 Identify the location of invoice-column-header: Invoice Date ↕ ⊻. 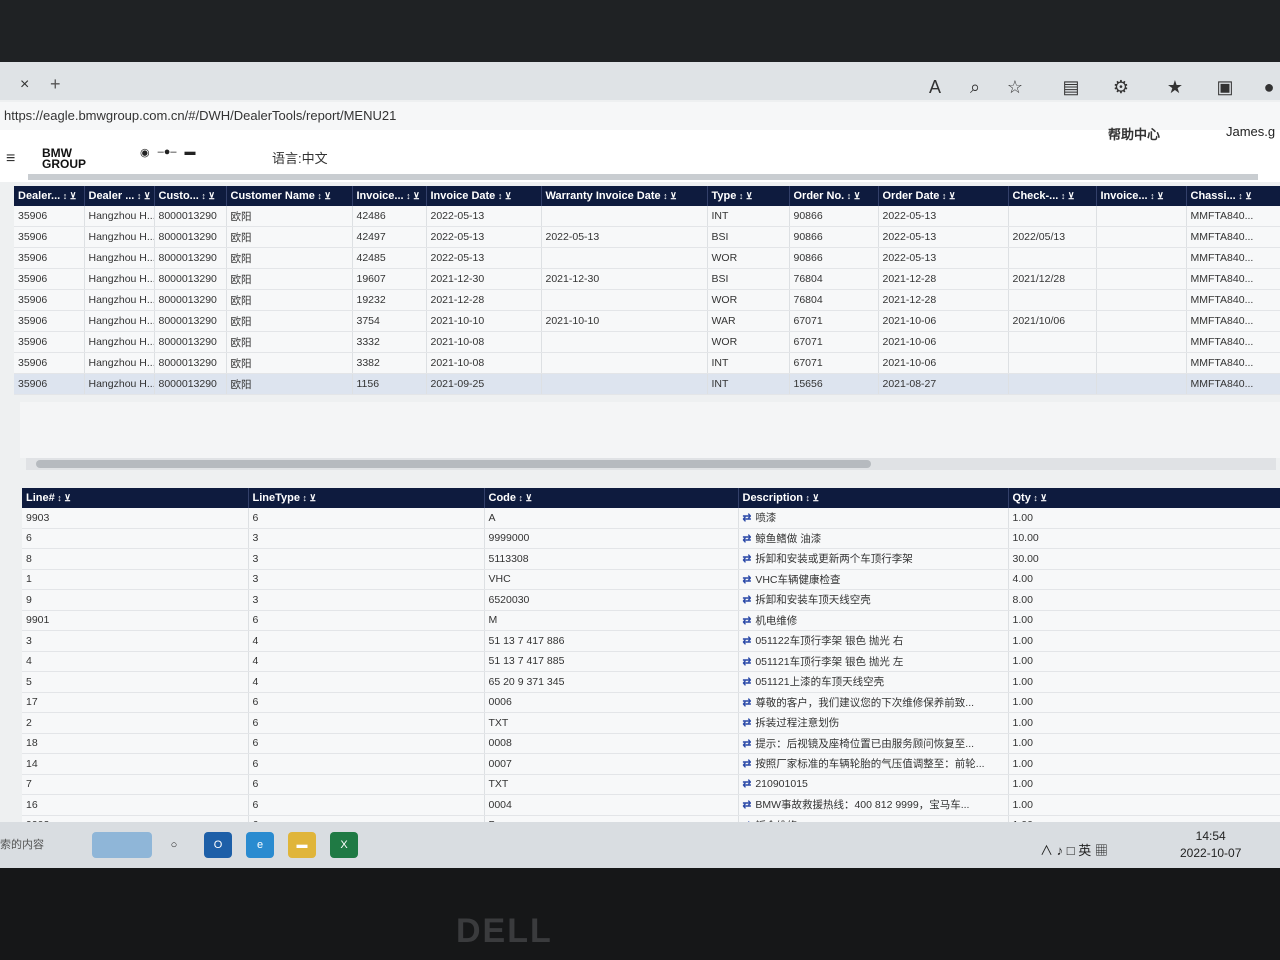
(484, 196).